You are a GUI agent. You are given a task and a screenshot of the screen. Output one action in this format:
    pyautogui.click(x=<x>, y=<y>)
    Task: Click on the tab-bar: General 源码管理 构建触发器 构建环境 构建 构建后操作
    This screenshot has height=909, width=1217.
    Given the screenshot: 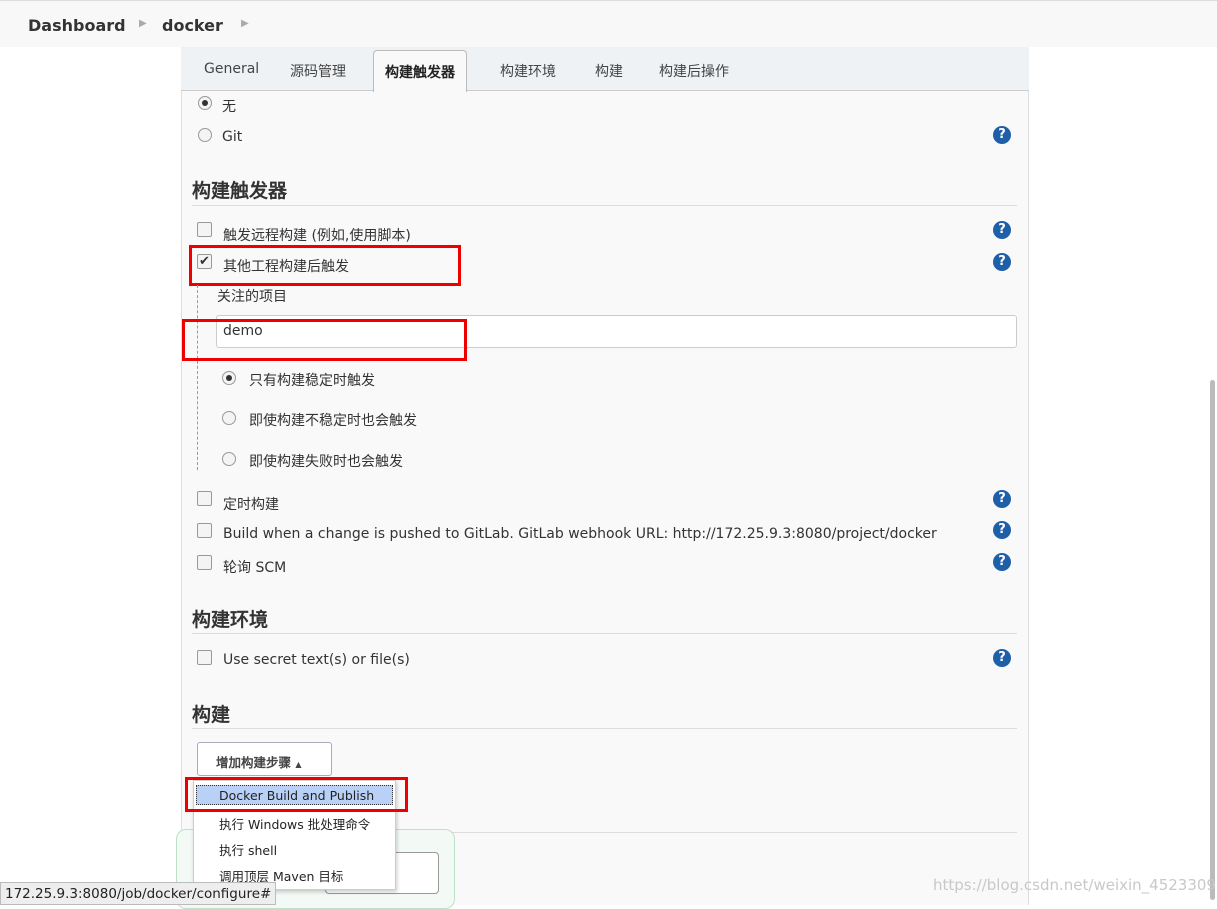 What is the action you would take?
    pyautogui.click(x=605, y=69)
    